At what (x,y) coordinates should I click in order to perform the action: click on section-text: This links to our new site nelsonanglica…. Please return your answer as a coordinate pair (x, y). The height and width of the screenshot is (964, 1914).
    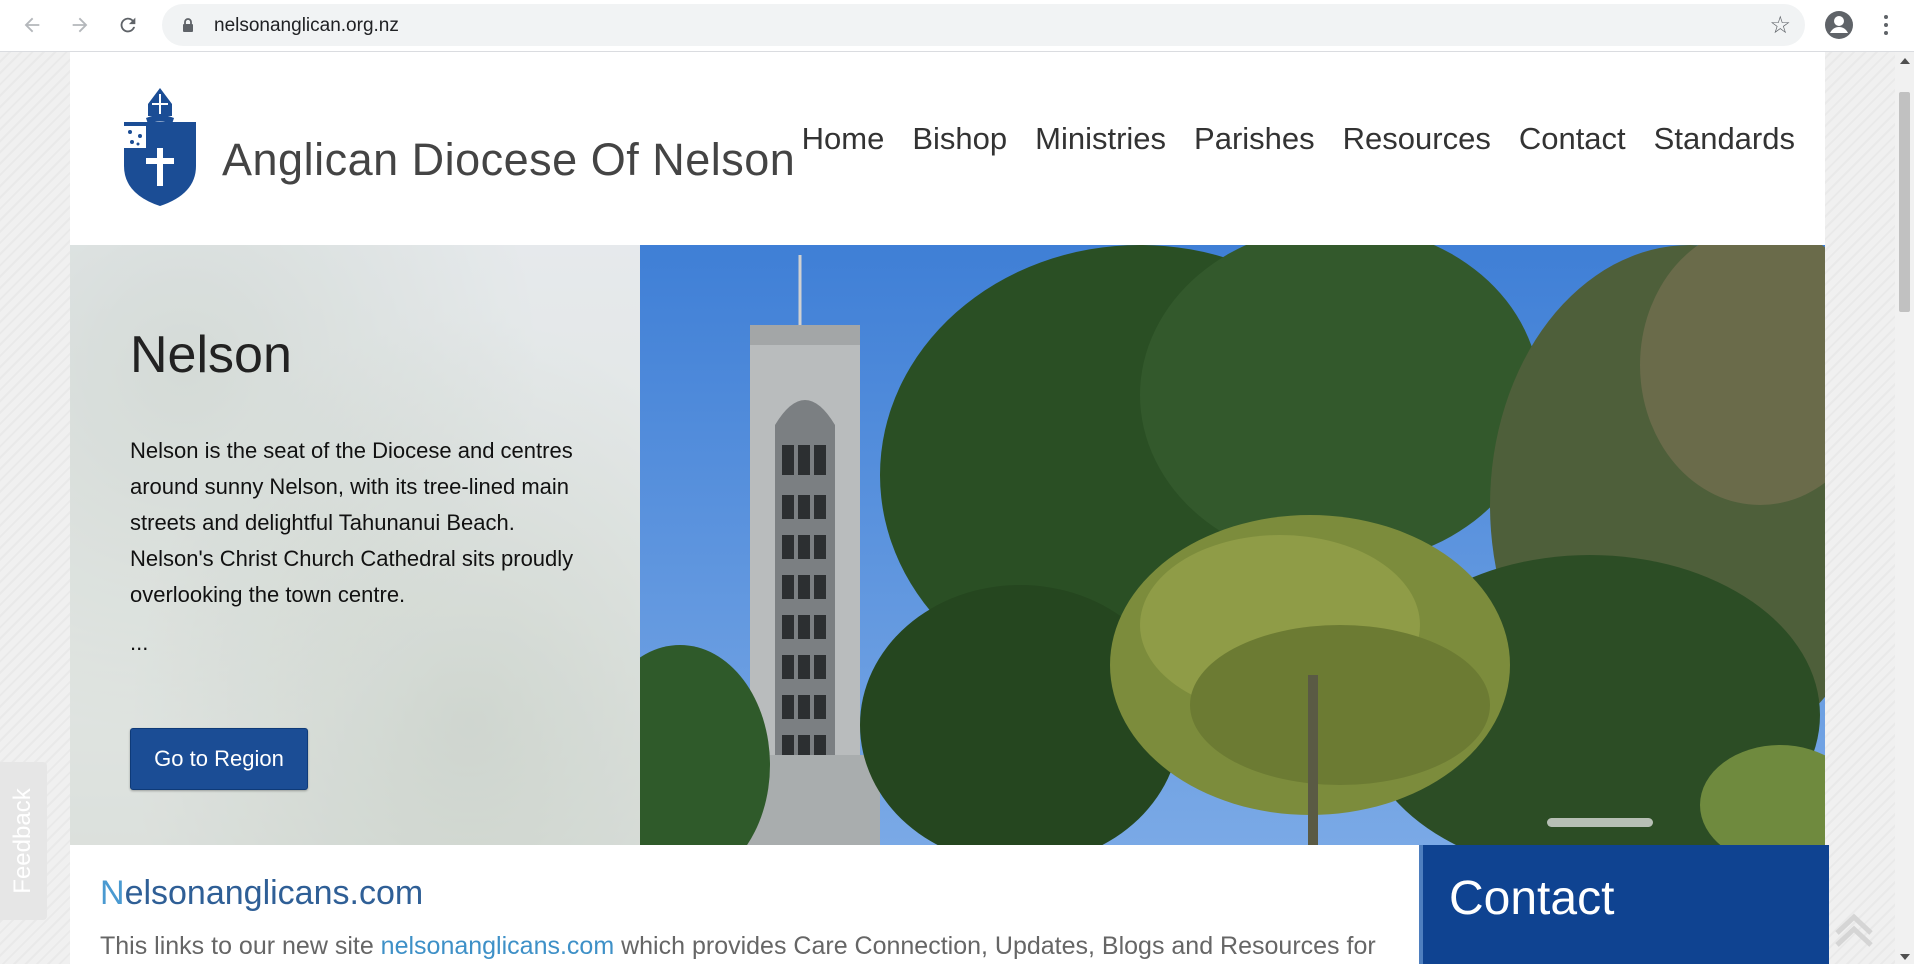
    Looking at the image, I should click on (738, 946).